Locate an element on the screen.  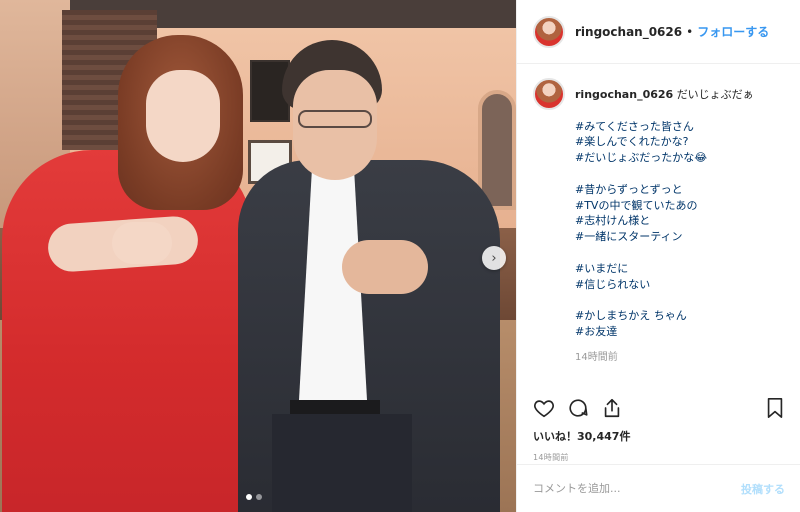
carousel-dots is located at coordinates (254, 497).